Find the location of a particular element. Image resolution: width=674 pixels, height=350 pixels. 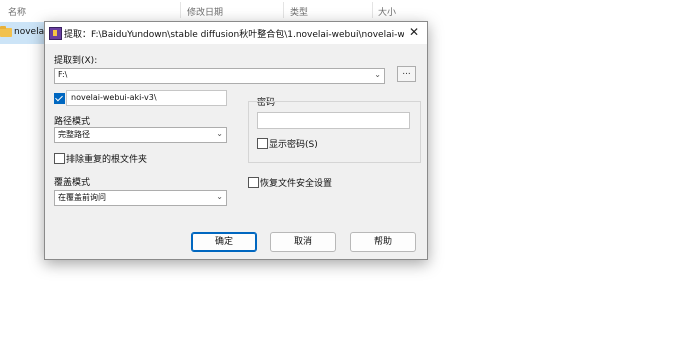

show-password-label: 显示密码(S) is located at coordinates (293, 143).